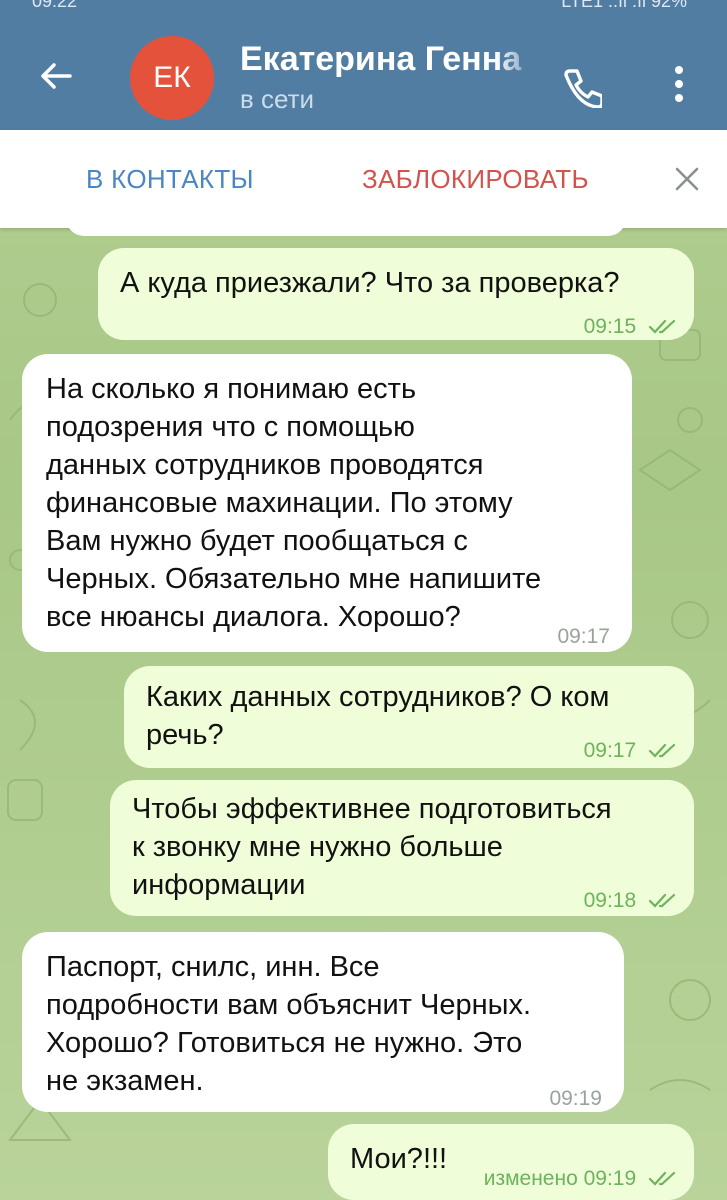 The height and width of the screenshot is (1200, 727). What do you see at coordinates (679, 84) in the screenshot?
I see `more-menu-icon` at bounding box center [679, 84].